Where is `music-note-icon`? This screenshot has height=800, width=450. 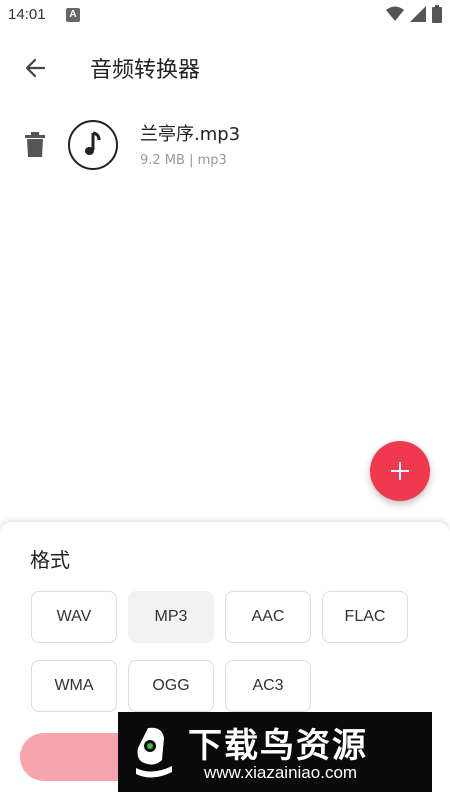 music-note-icon is located at coordinates (93, 145).